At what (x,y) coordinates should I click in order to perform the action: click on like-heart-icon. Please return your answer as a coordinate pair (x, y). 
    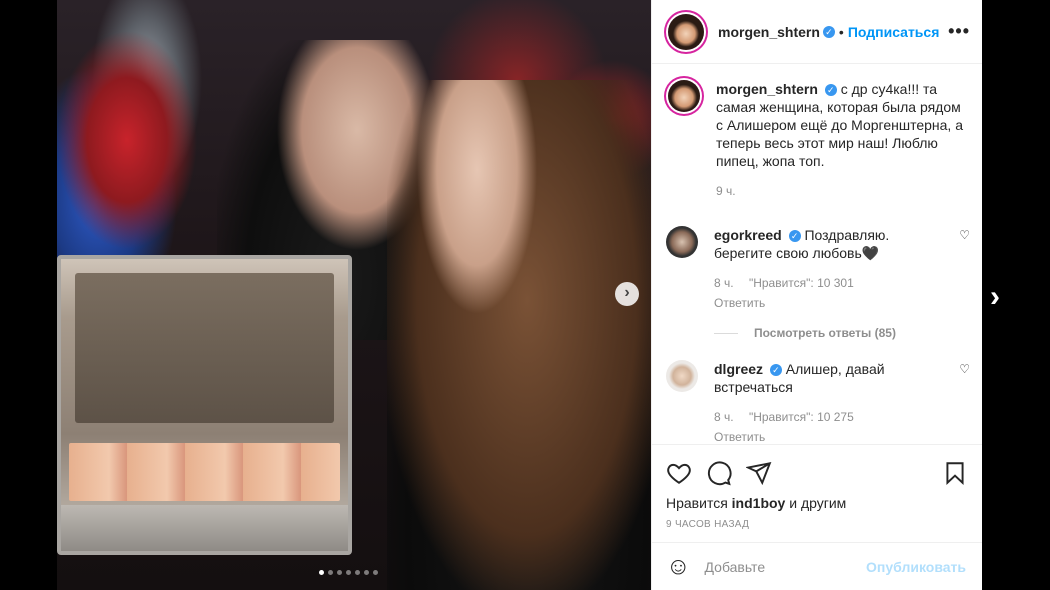
    Looking at the image, I should click on (679, 473).